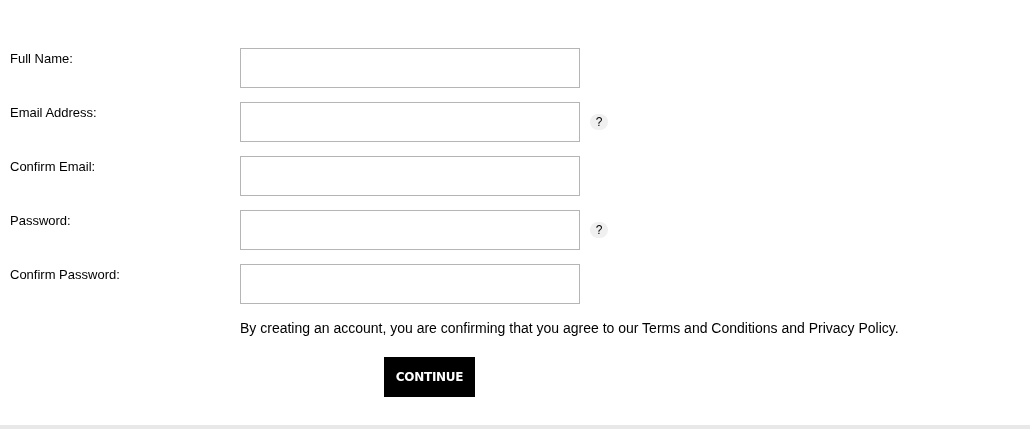  I want to click on field-label: Confirm Password:, so click(65, 274).